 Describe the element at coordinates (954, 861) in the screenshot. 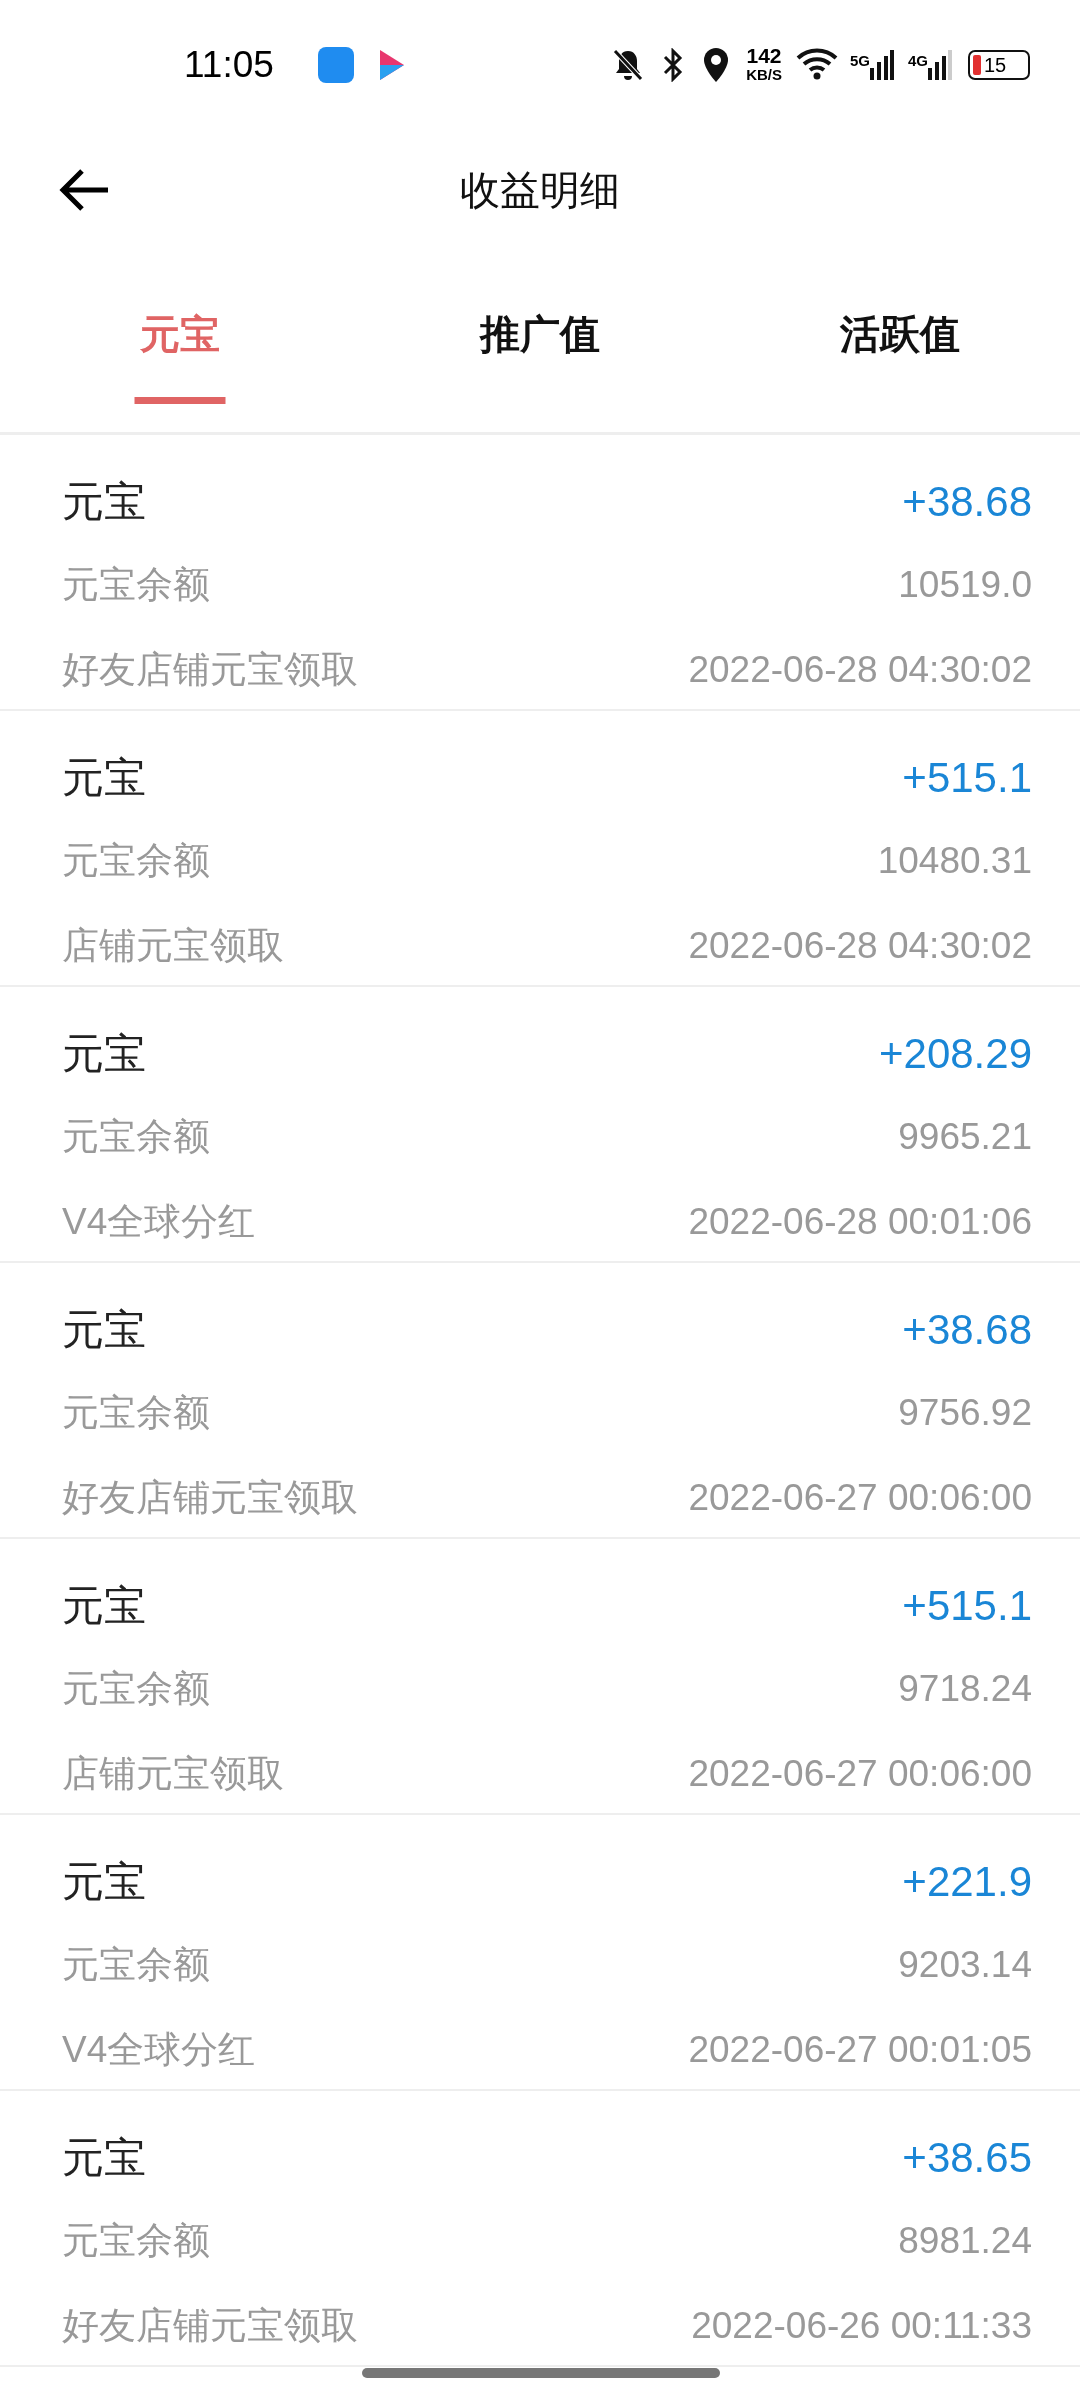

I see `balance-value: 10480.31` at that location.